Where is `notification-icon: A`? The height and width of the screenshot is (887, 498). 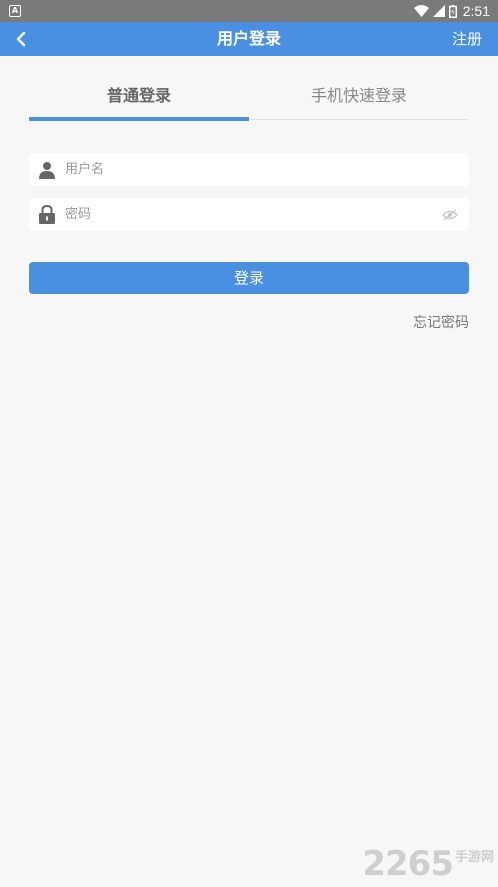
notification-icon: A is located at coordinates (15, 11).